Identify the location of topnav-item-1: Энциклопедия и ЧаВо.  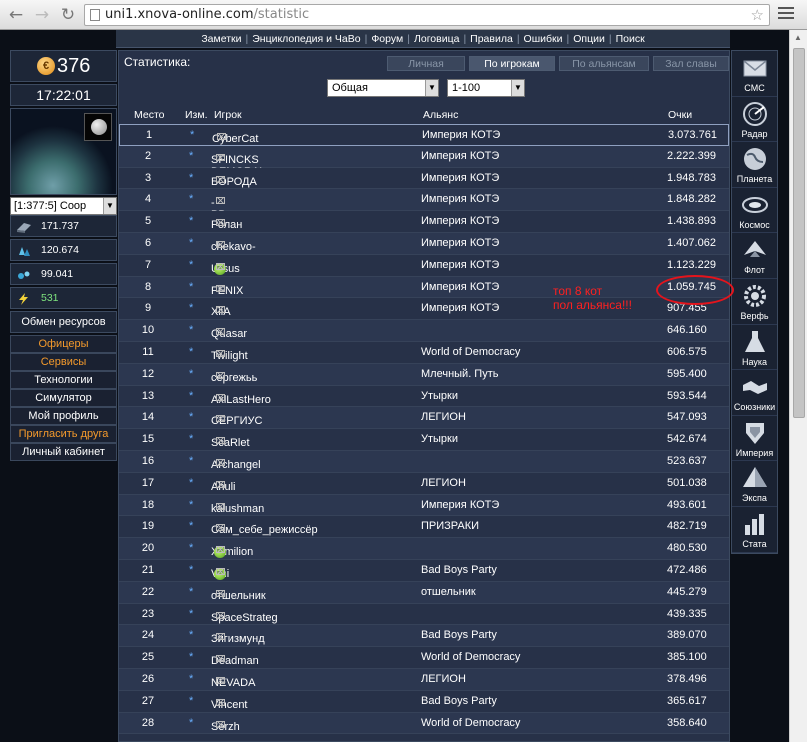
(306, 39).